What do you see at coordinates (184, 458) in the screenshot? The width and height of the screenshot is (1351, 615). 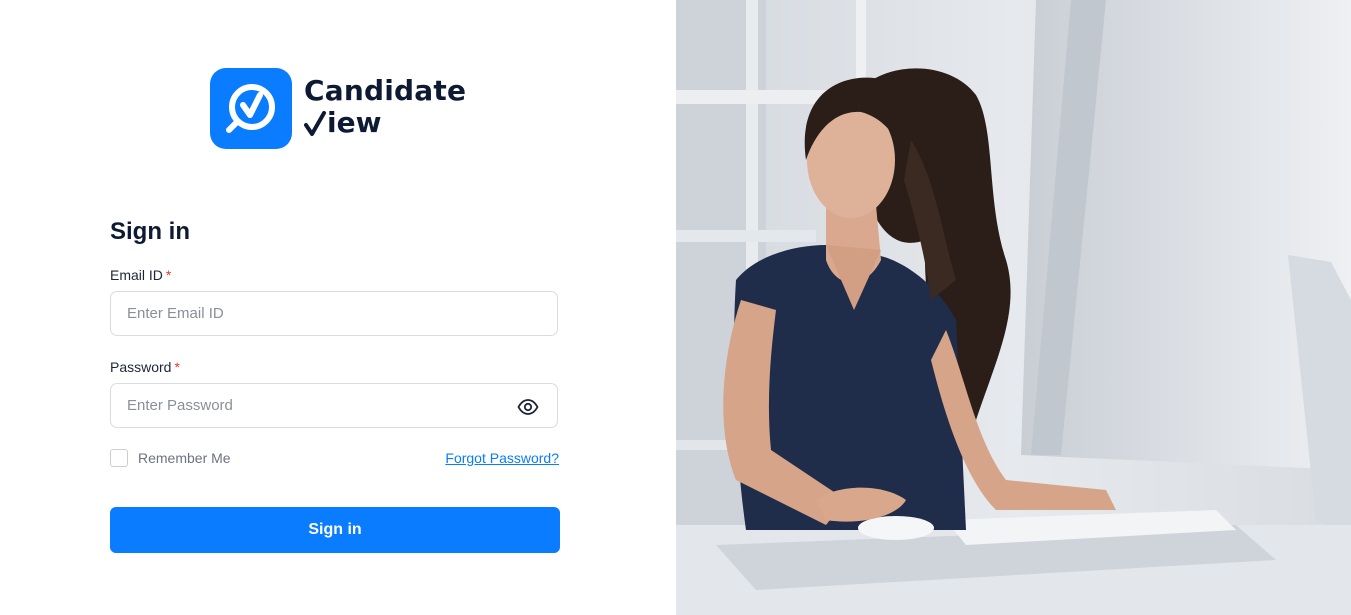 I see `remember-me-label: Remember Me` at bounding box center [184, 458].